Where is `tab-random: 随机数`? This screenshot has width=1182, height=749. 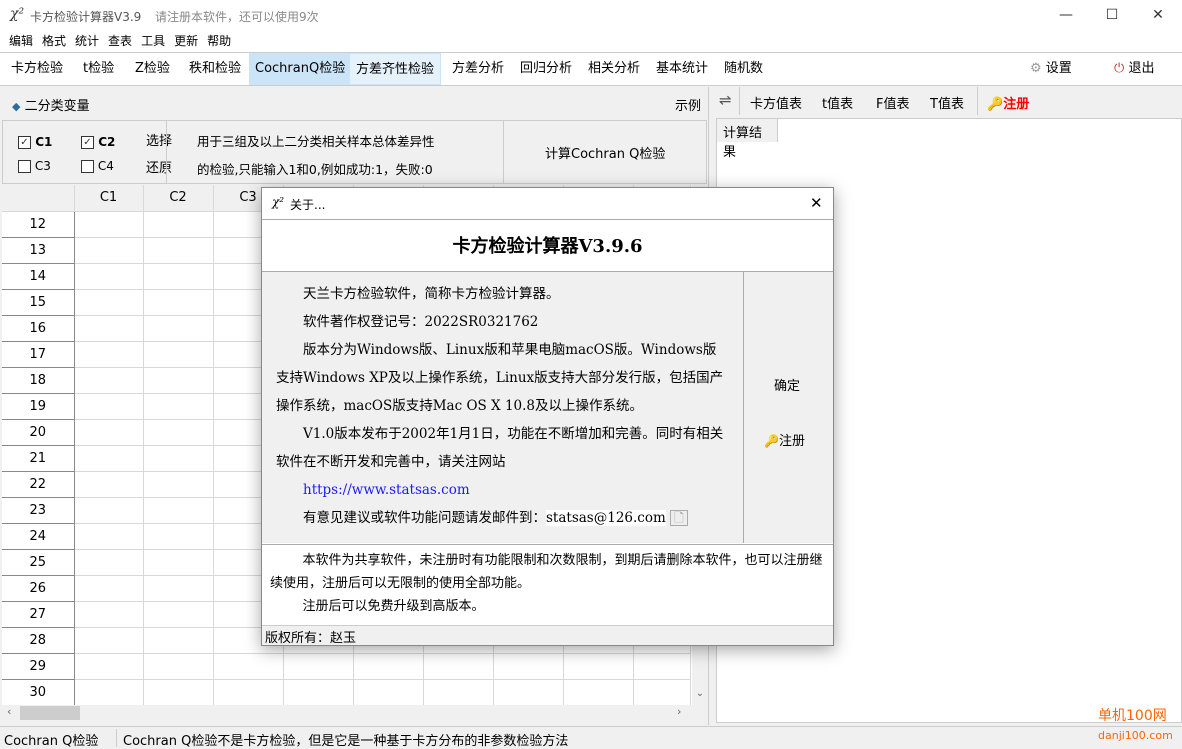 tab-random: 随机数 is located at coordinates (743, 69).